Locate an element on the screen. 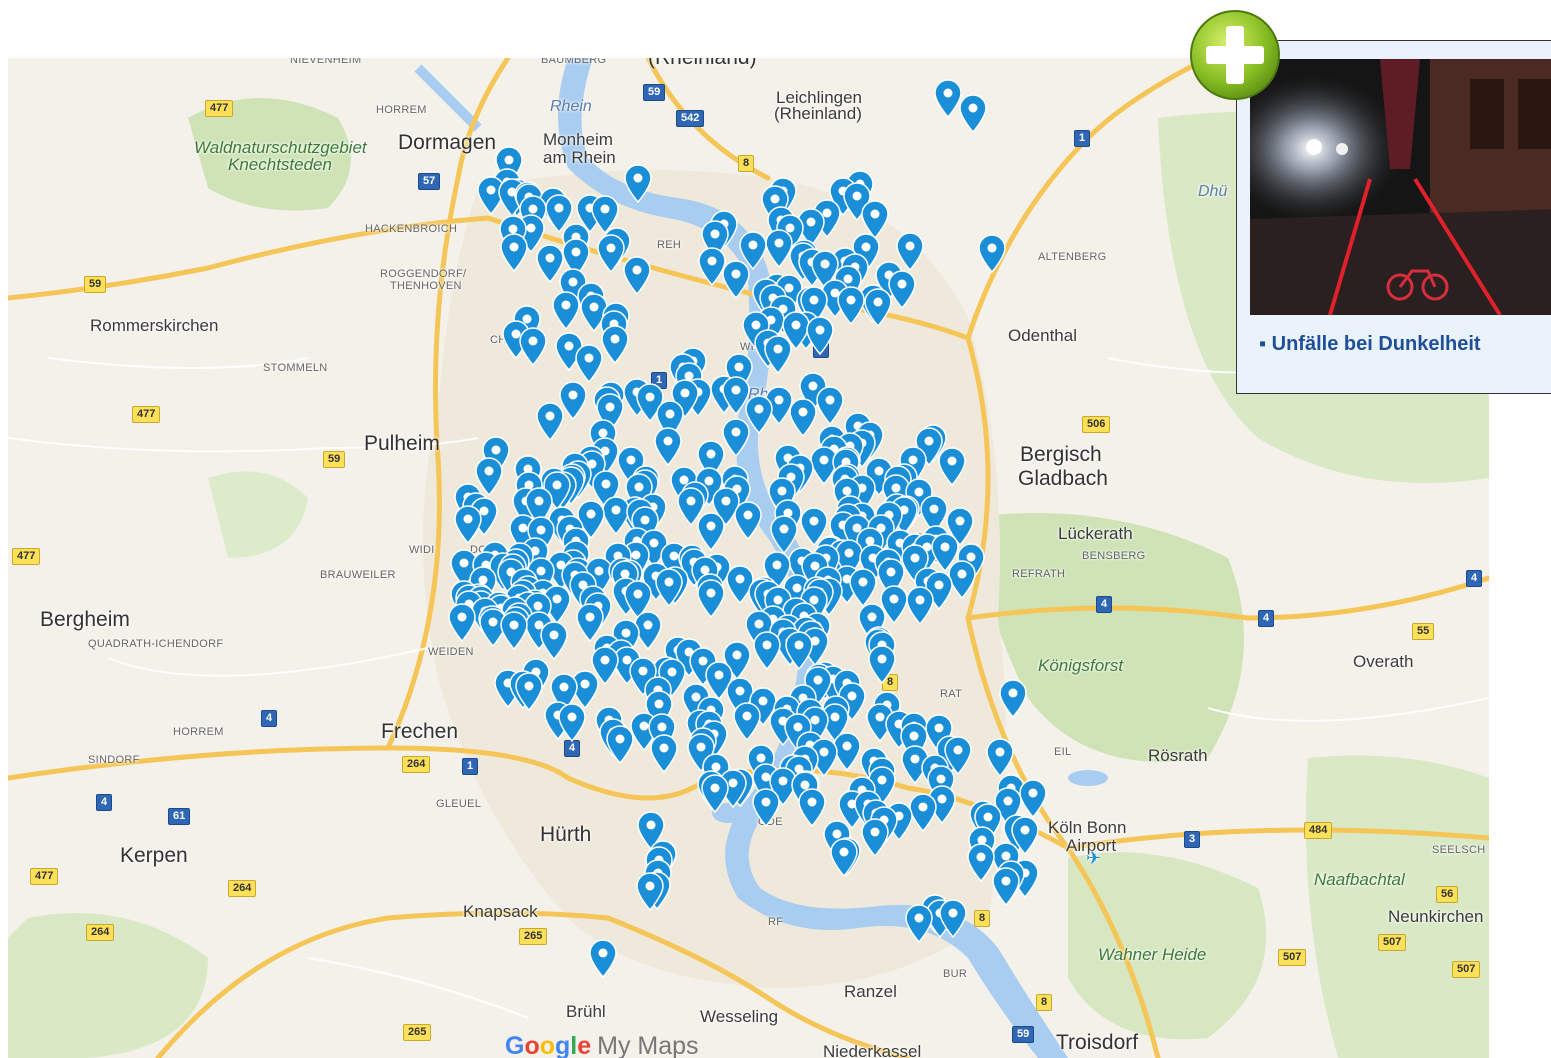 Image resolution: width=1551 pixels, height=1058 pixels. place-label: Neunkirchen is located at coordinates (1436, 916).